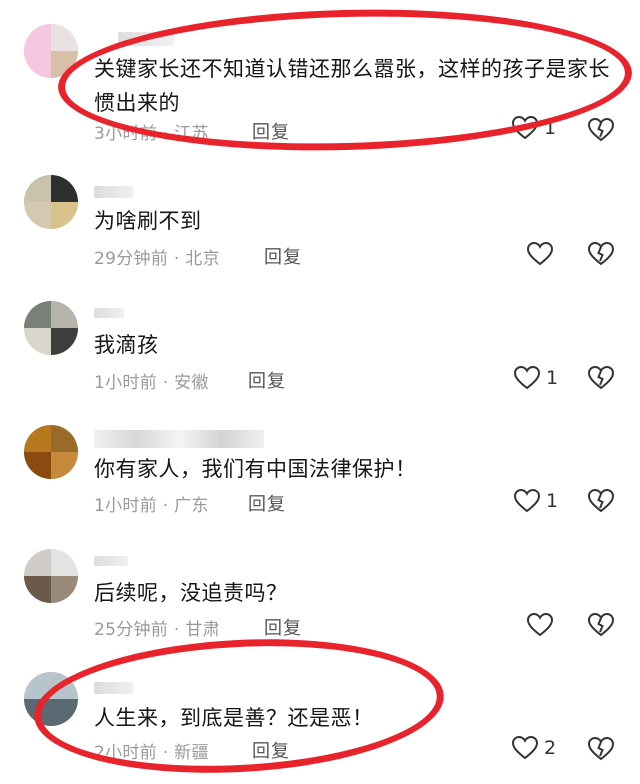  What do you see at coordinates (255, 469) in the screenshot?
I see `comment-text: 你有家人，我们有中国法律保护！` at bounding box center [255, 469].